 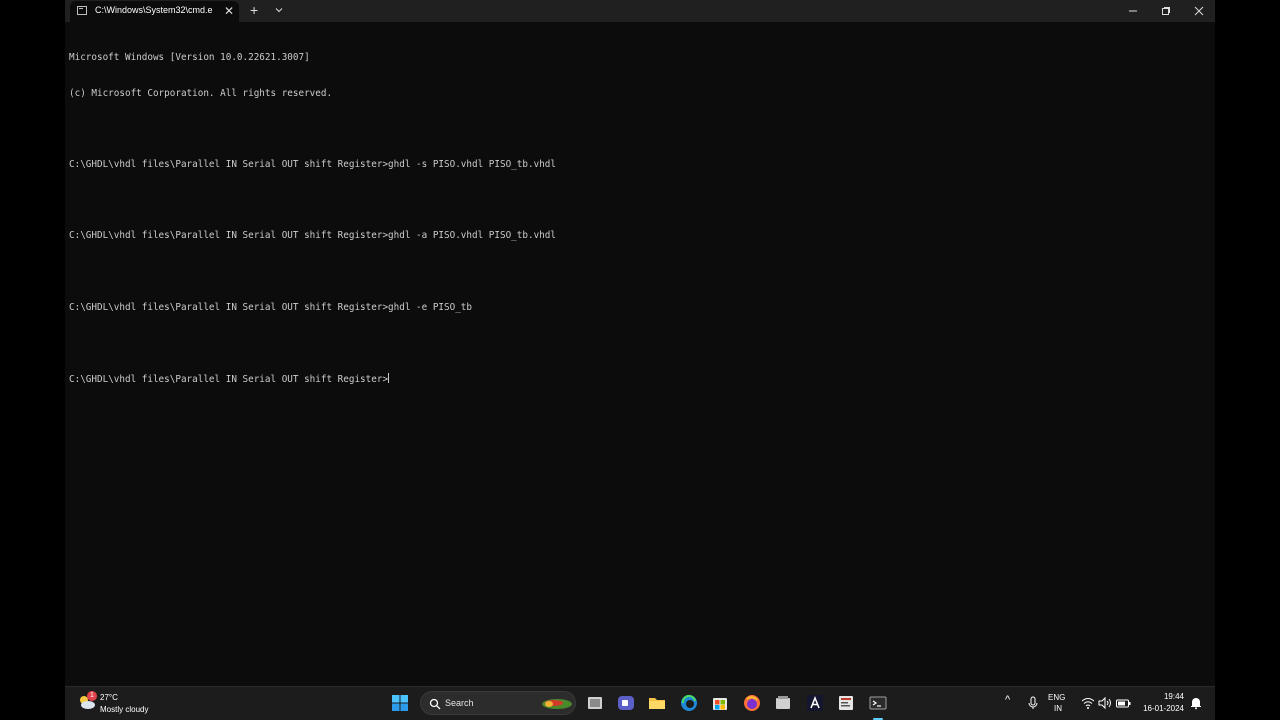 What do you see at coordinates (435, 706) in the screenshot?
I see `search-icon` at bounding box center [435, 706].